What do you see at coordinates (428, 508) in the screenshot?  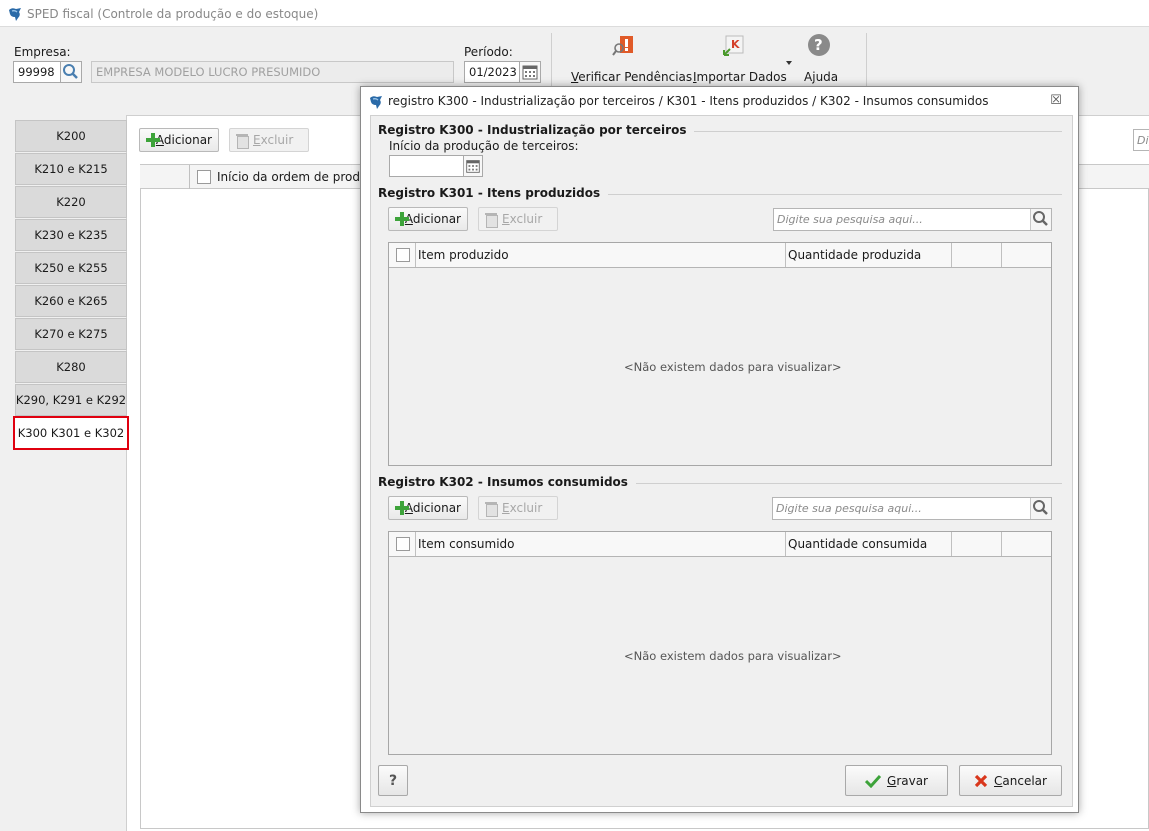 I see `k302-add-button: Adicionar` at bounding box center [428, 508].